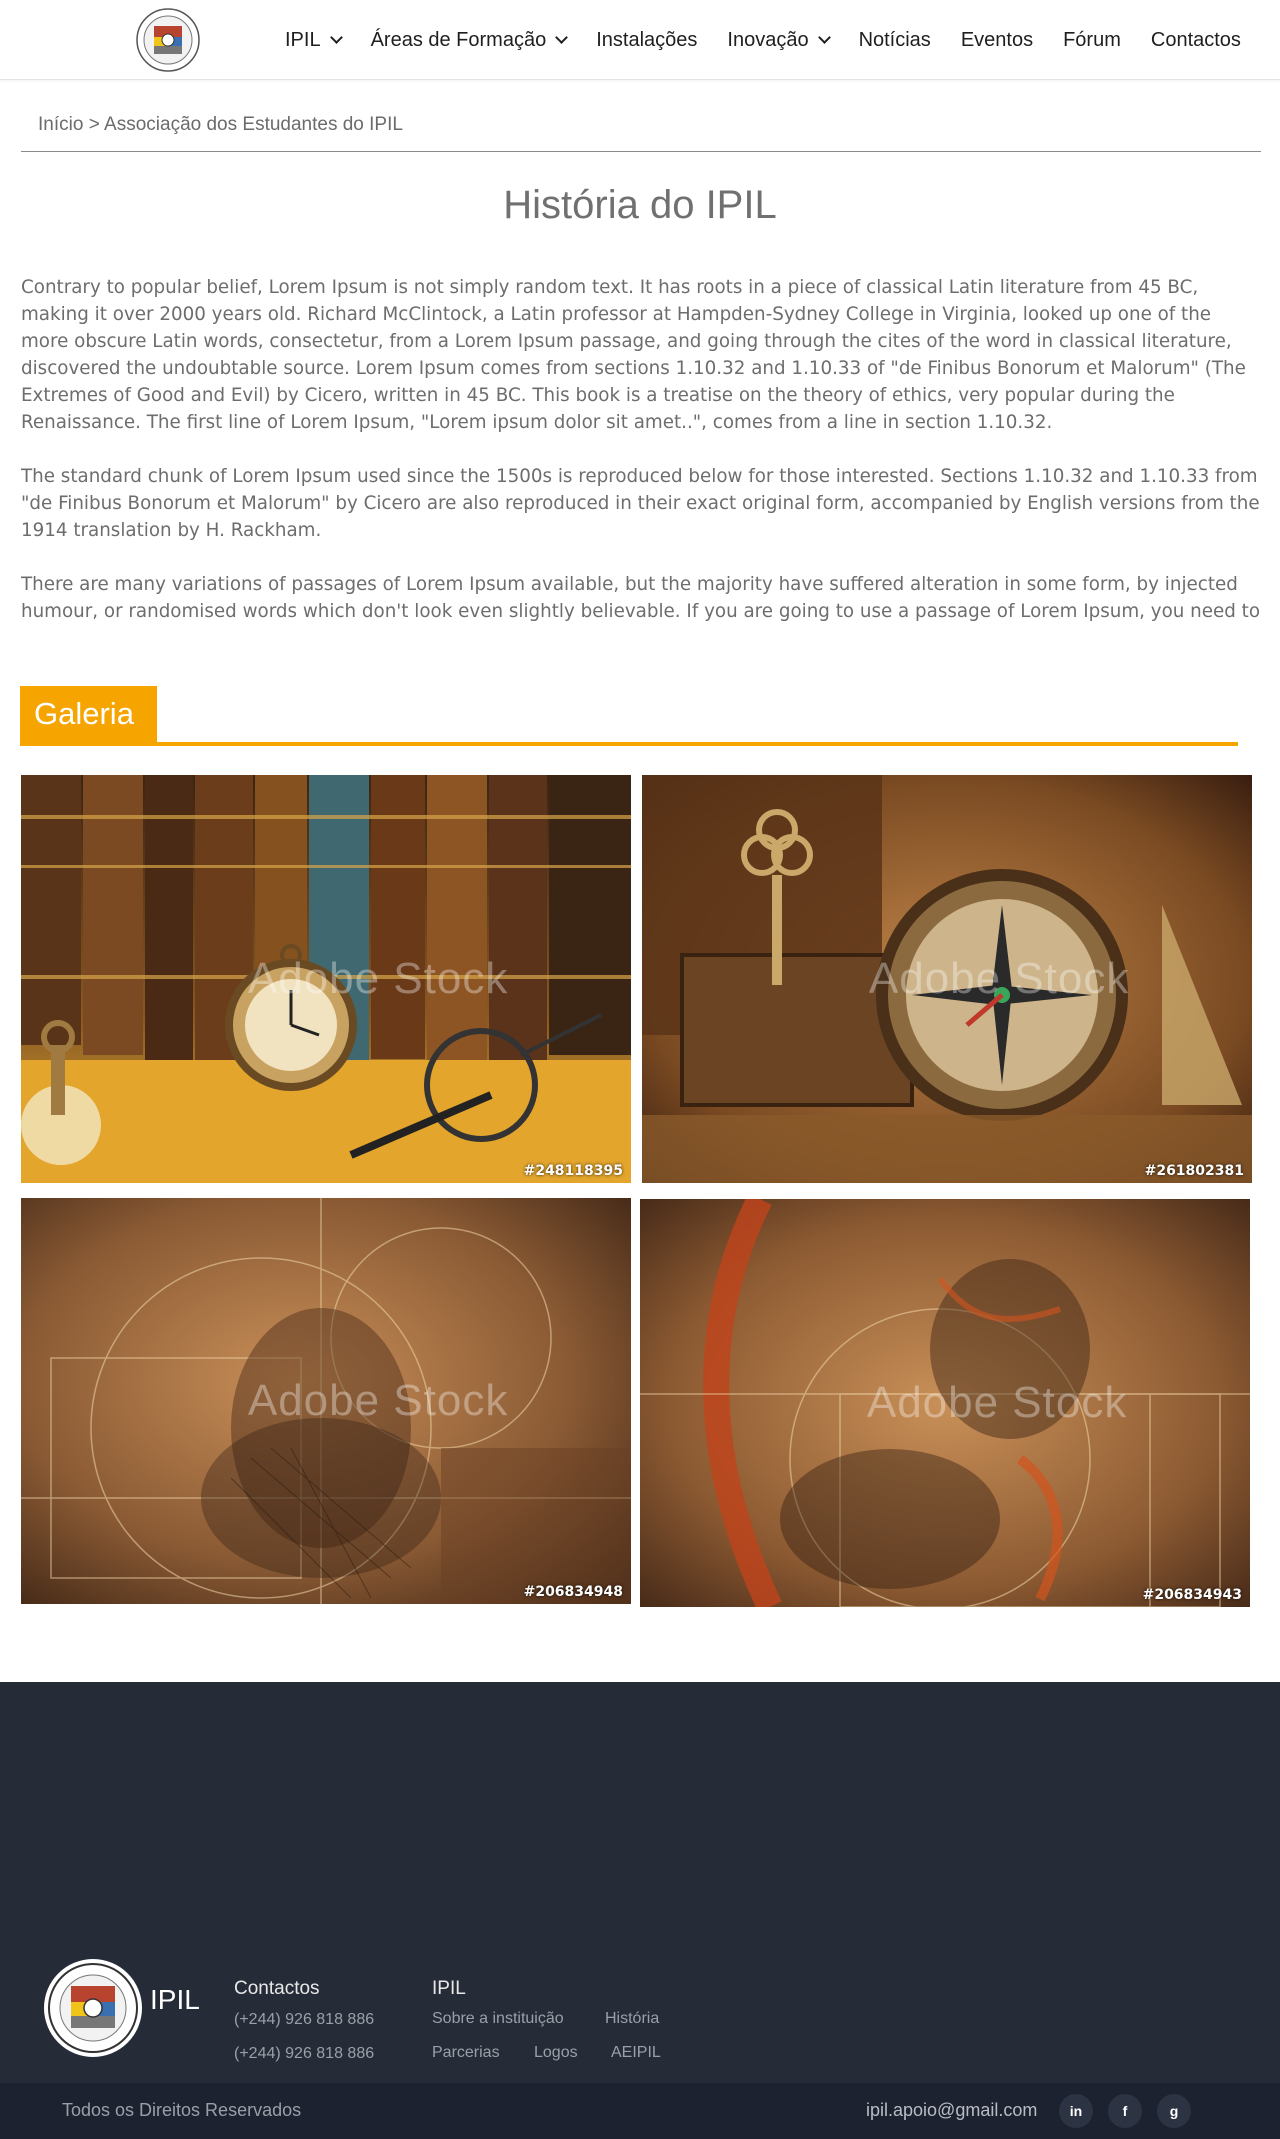 The image size is (1280, 2139). What do you see at coordinates (573, 1592) in the screenshot?
I see `stock-id-label: #206834948` at bounding box center [573, 1592].